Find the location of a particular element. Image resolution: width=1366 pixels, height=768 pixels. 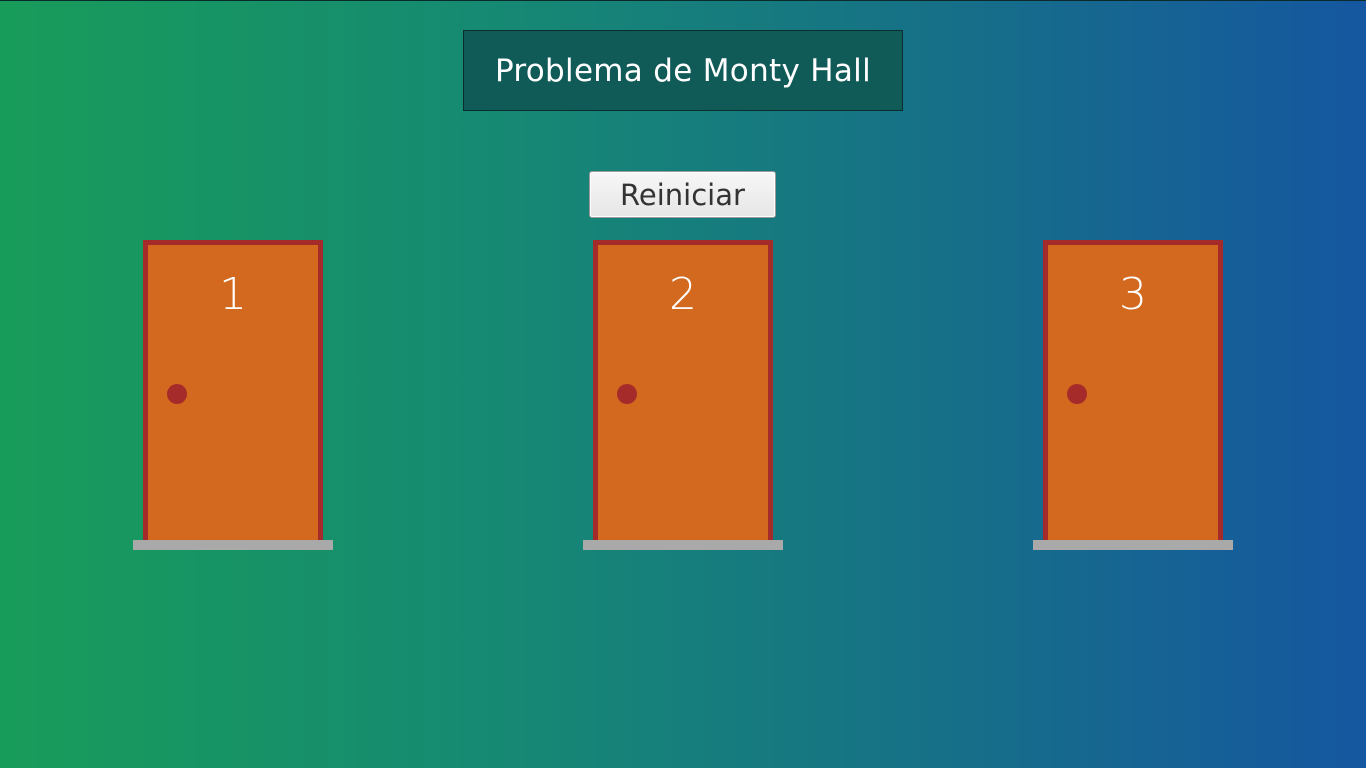

door-3: 3 is located at coordinates (1133, 390).